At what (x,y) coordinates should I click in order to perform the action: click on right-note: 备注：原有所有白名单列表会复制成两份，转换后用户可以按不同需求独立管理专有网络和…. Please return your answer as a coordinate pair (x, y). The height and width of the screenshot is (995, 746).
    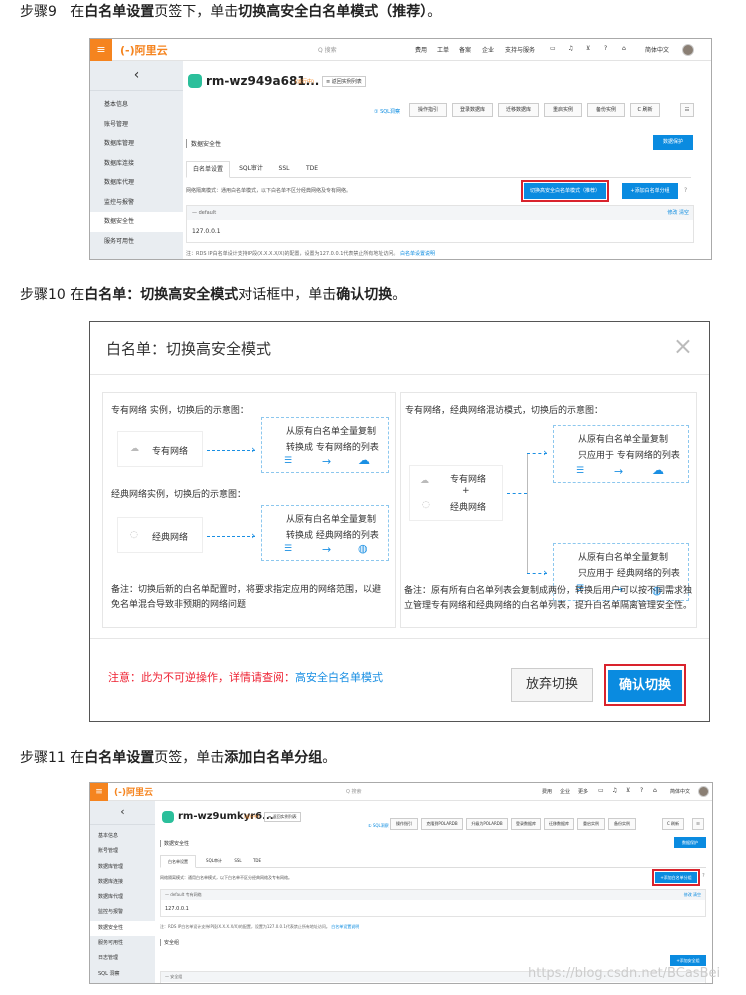
    Looking at the image, I should click on (548, 598).